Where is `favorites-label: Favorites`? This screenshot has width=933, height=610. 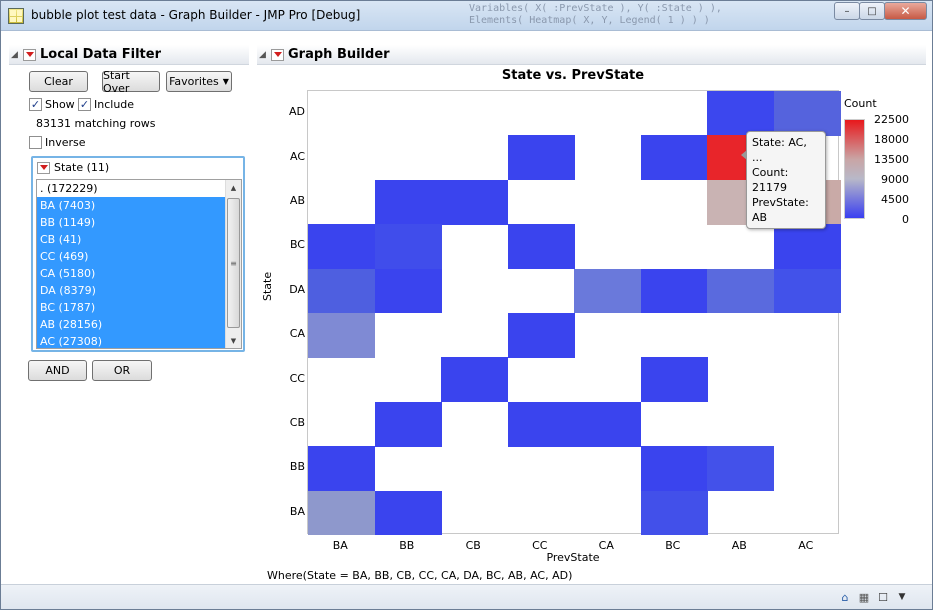
favorites-label: Favorites is located at coordinates (194, 81).